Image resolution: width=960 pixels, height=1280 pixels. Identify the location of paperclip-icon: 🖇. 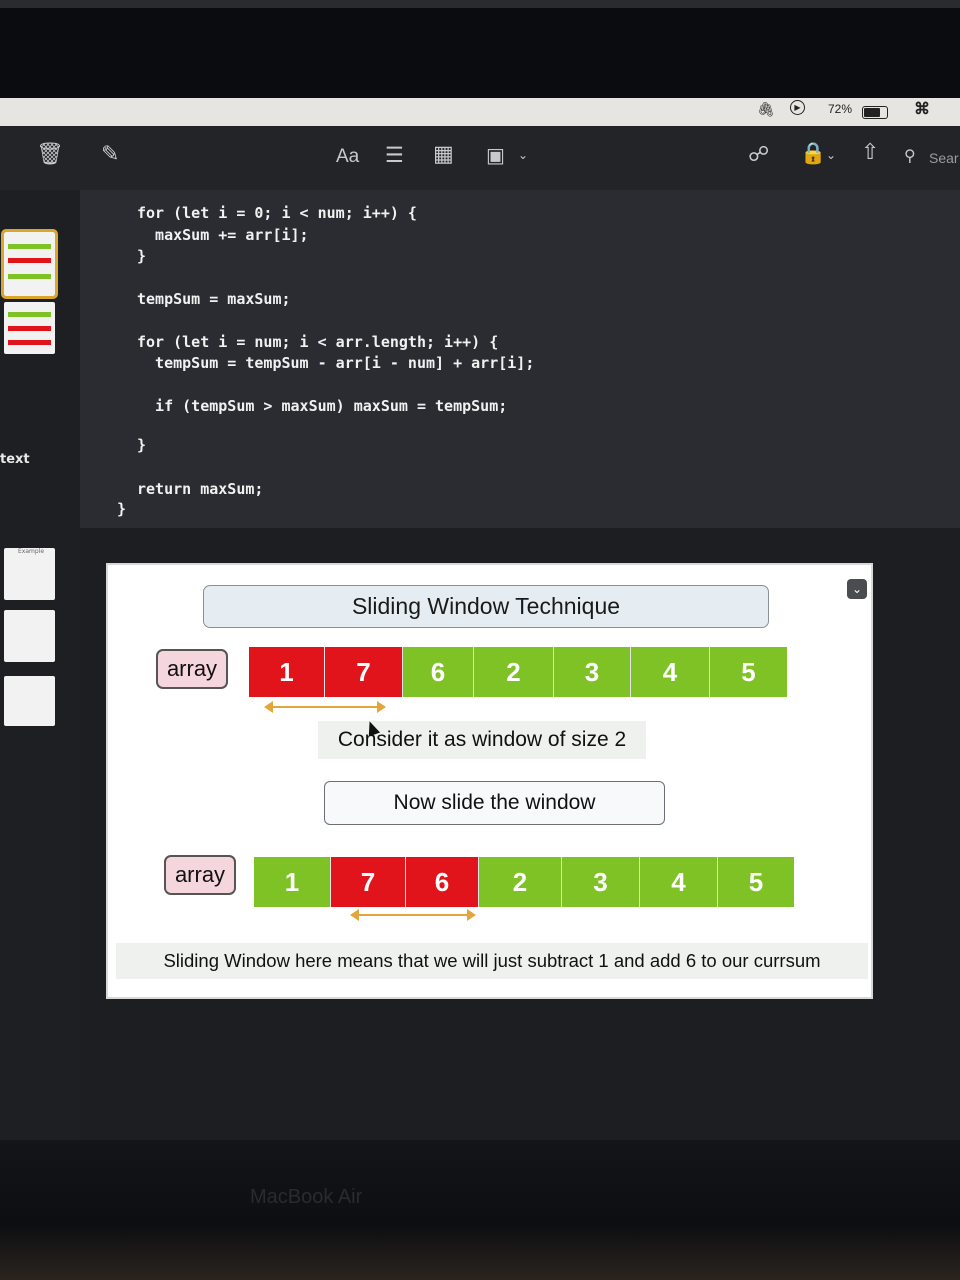
(766, 109).